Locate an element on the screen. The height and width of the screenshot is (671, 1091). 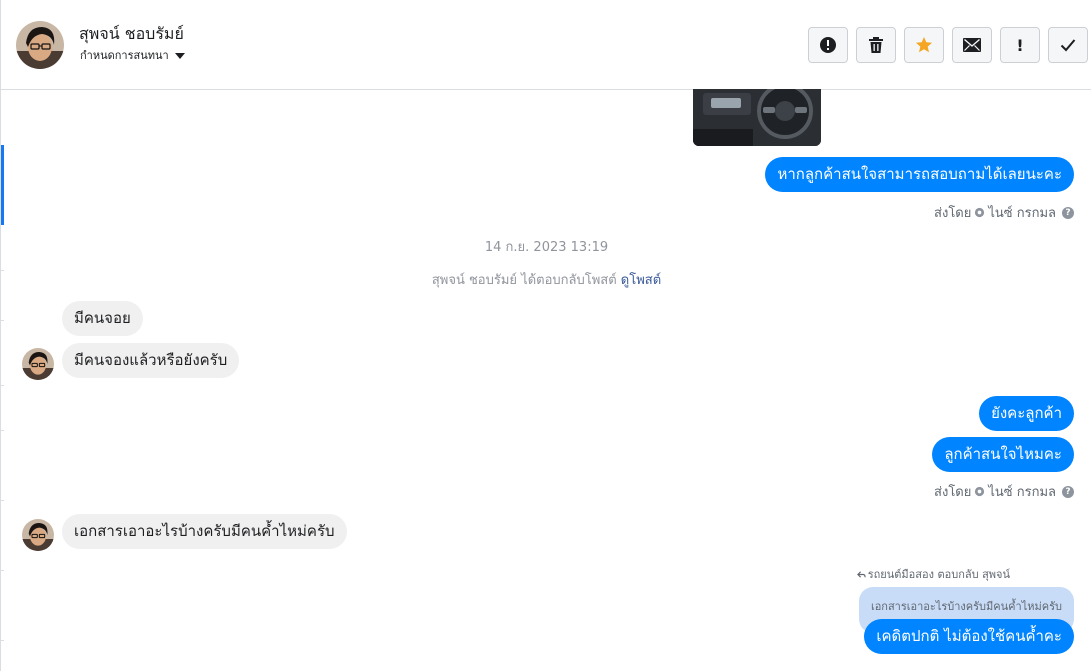
star-icon is located at coordinates (924, 45).